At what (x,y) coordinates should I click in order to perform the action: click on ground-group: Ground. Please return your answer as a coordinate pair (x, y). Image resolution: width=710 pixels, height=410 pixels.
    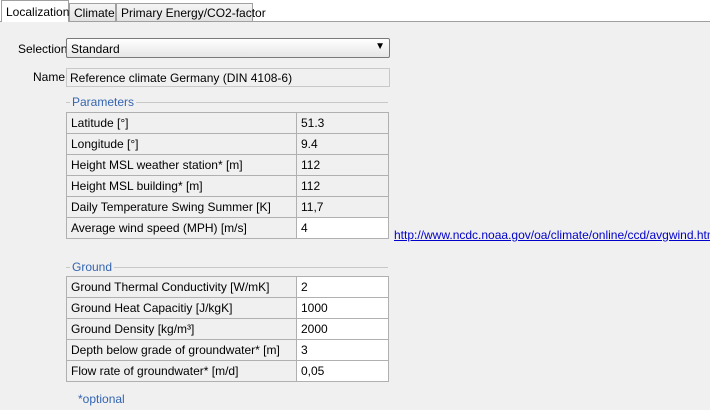
    Looking at the image, I should click on (227, 267).